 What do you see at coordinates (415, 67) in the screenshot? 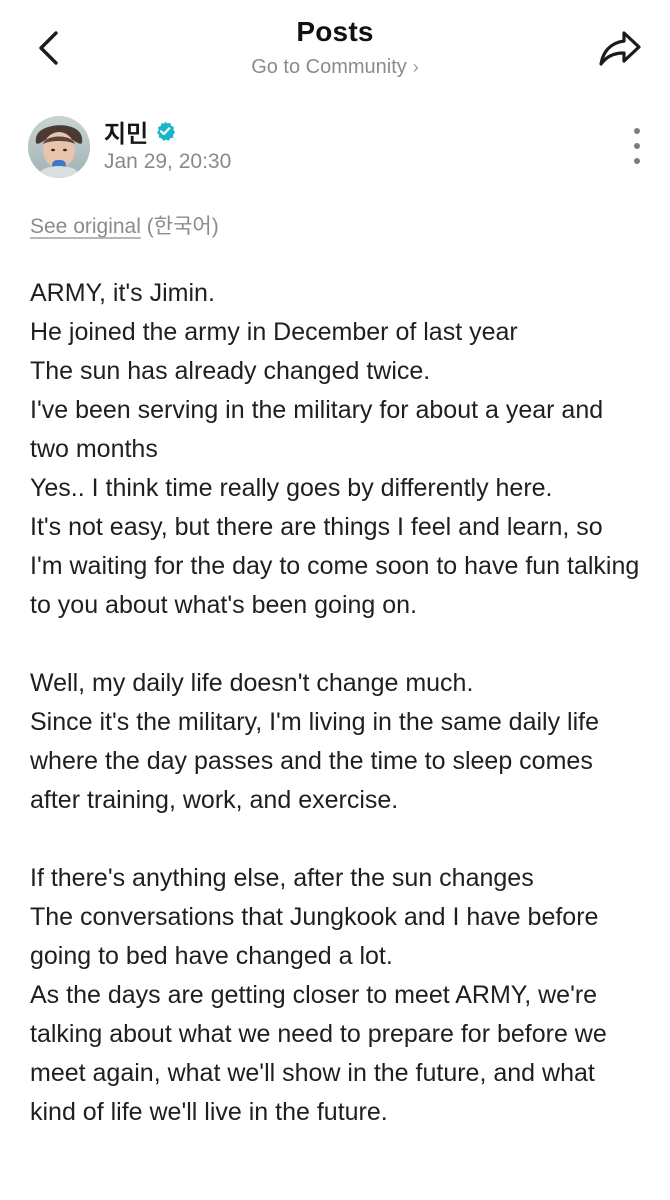
I see `chevron-right-icon: ›` at bounding box center [415, 67].